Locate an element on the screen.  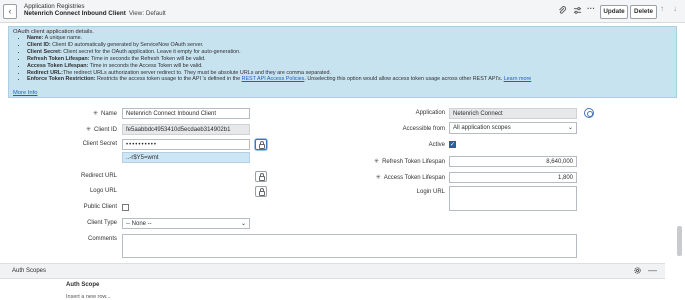
logo-url-label: Logo URL is located at coordinates (103, 191).